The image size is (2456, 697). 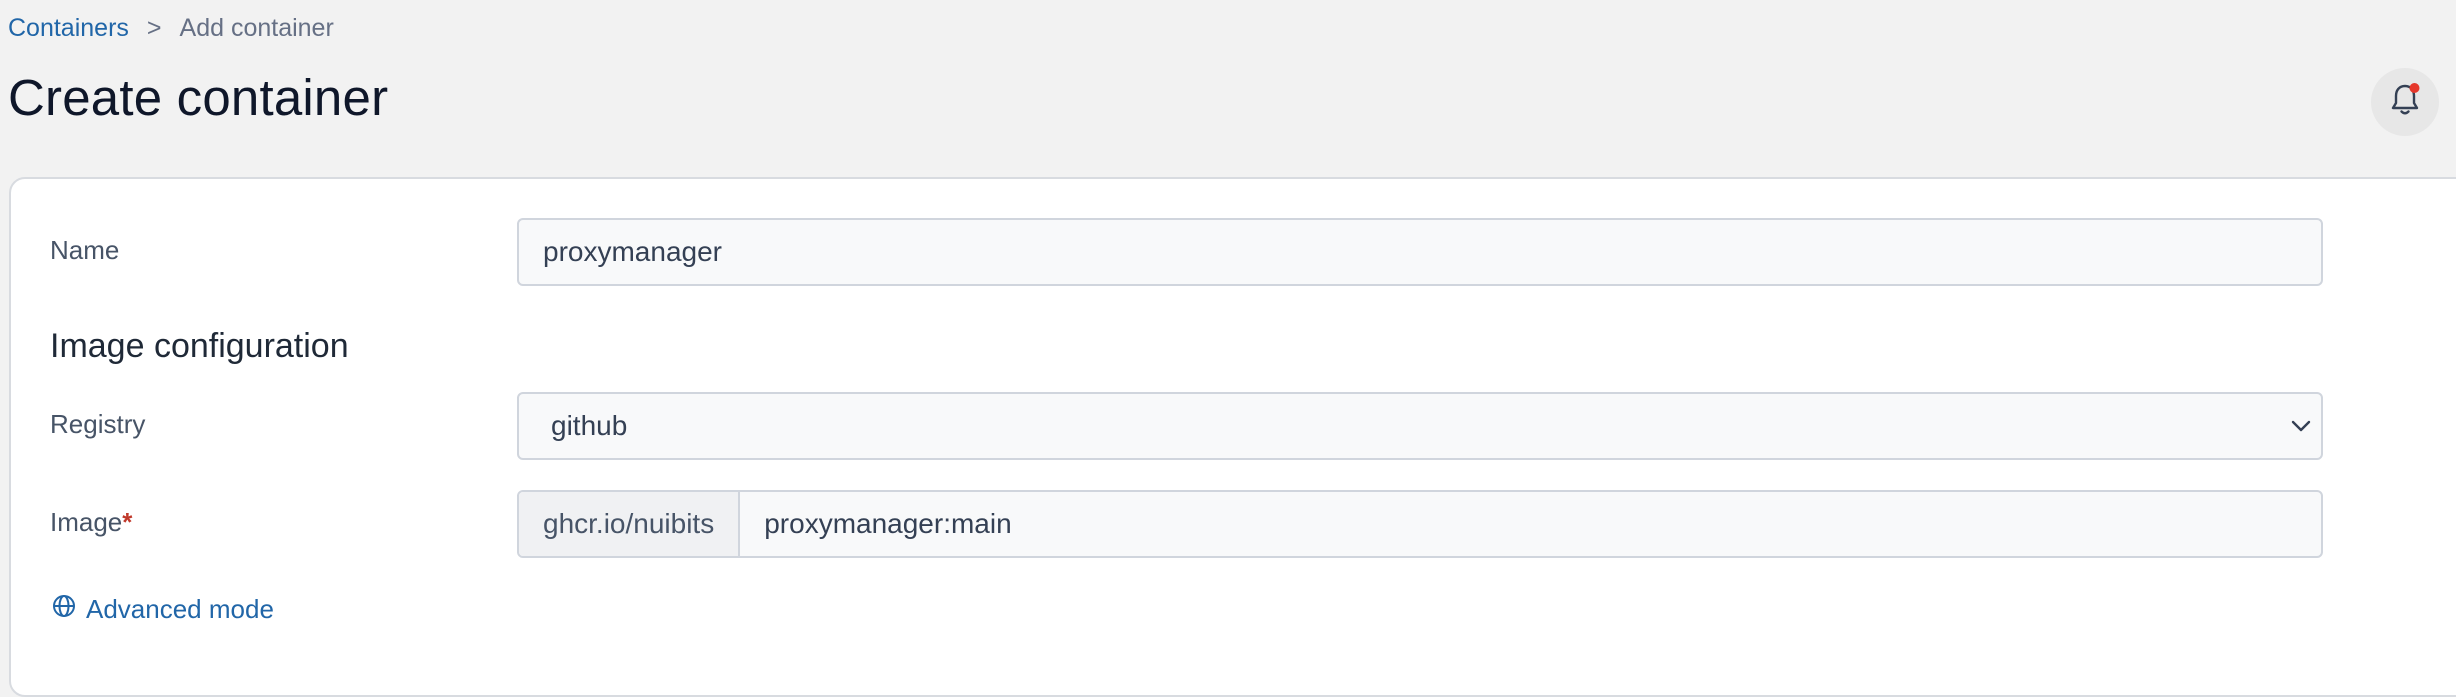 I want to click on breadcrumb-current: Add container, so click(x=256, y=28).